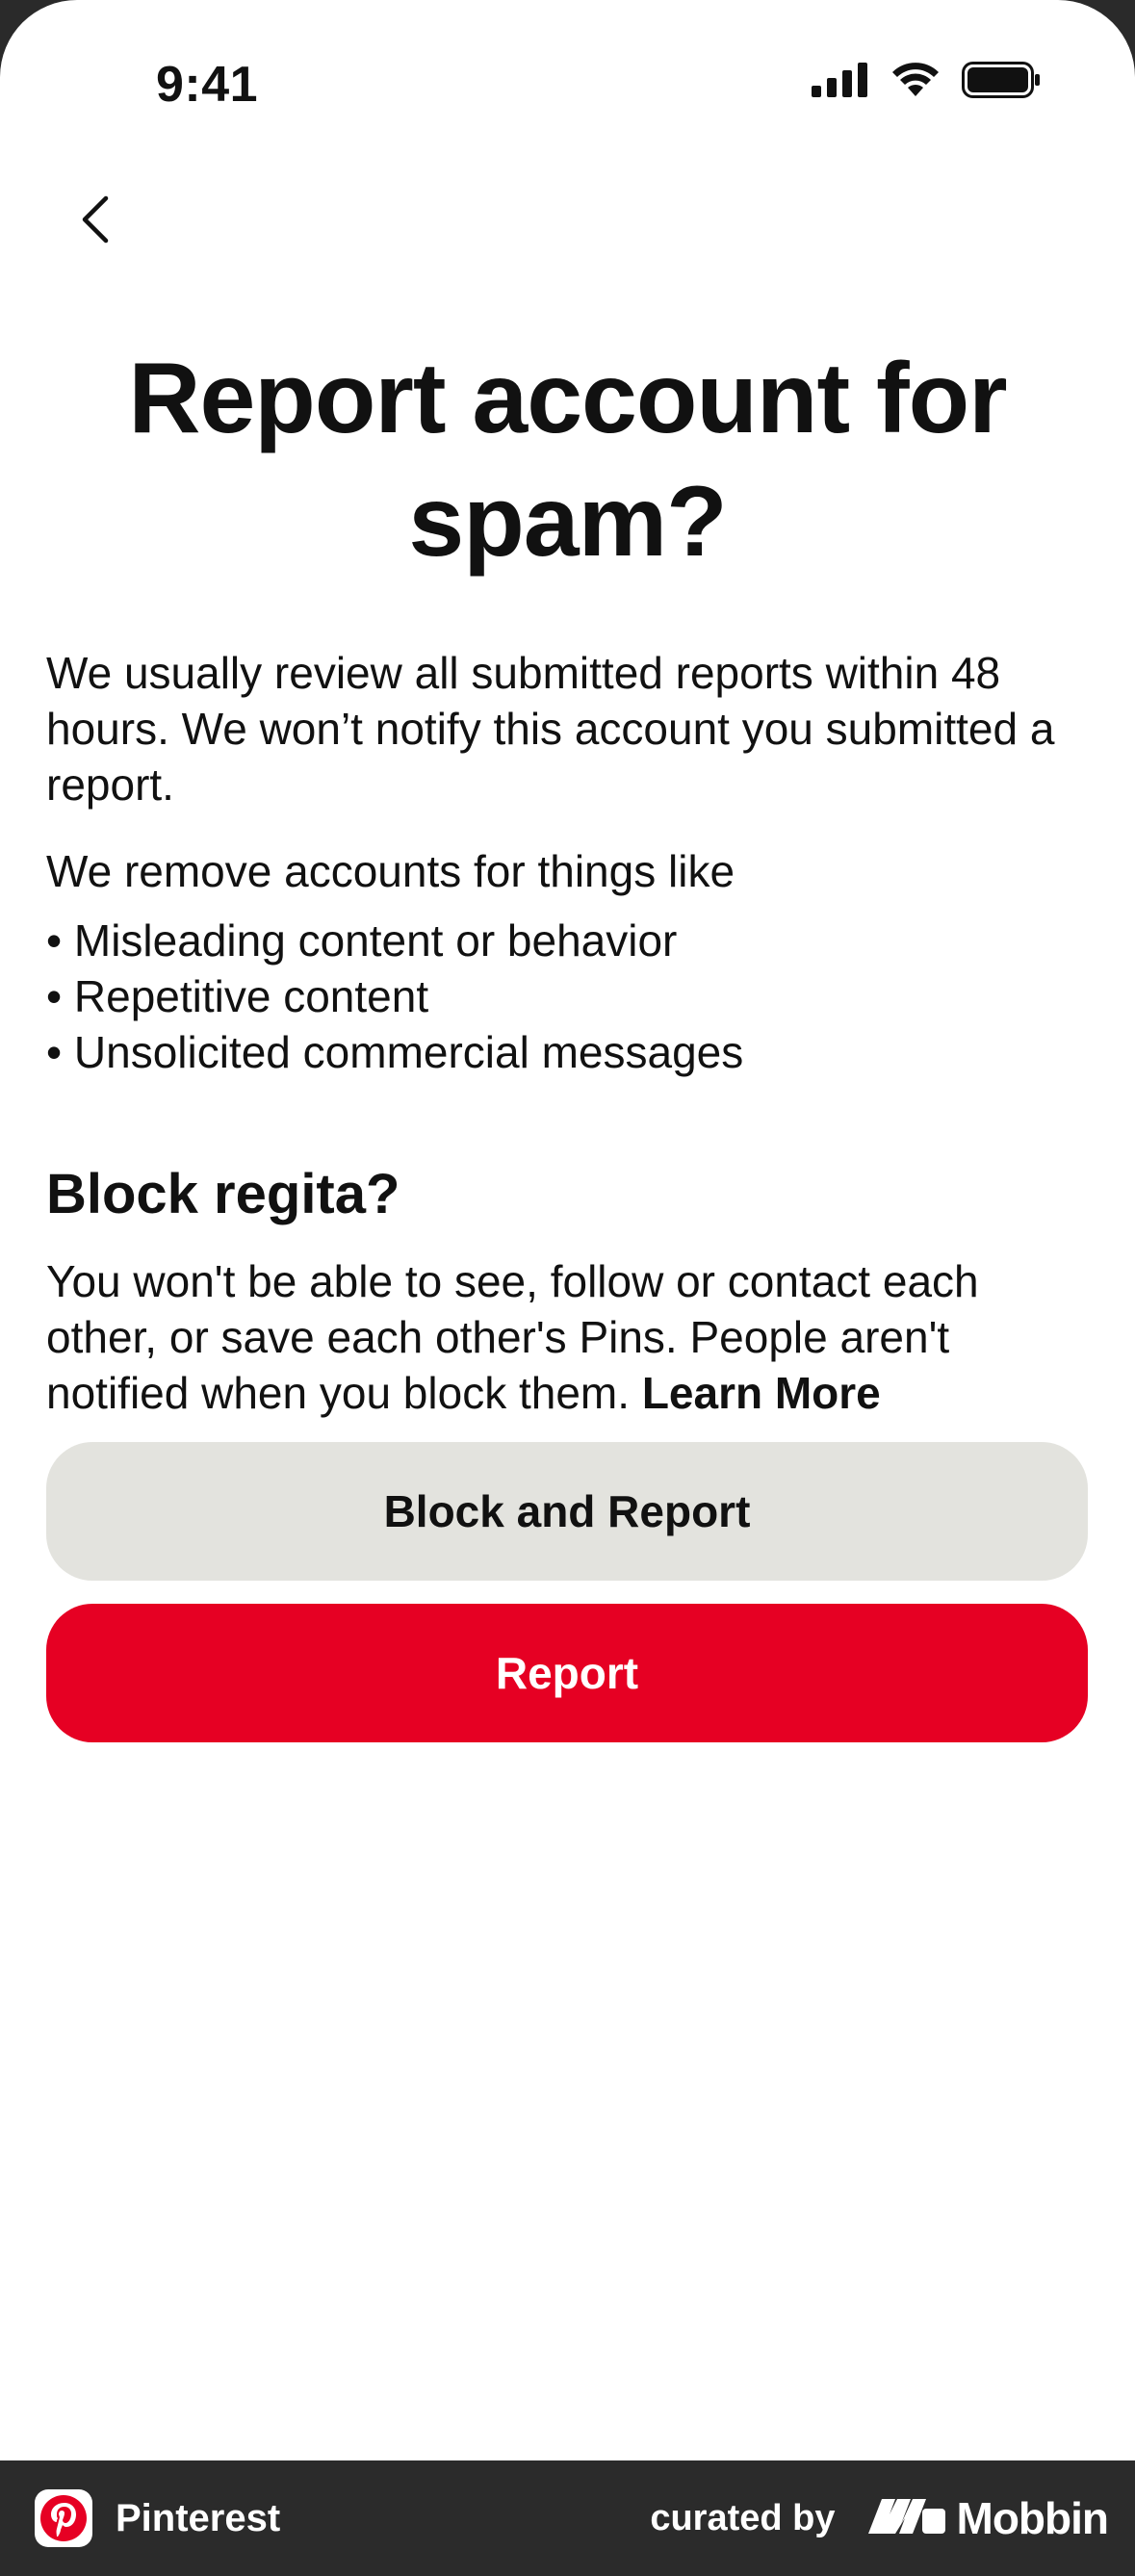 The height and width of the screenshot is (2576, 1135). What do you see at coordinates (394, 1052) in the screenshot?
I see `list-item: Unsolicited commercial messages` at bounding box center [394, 1052].